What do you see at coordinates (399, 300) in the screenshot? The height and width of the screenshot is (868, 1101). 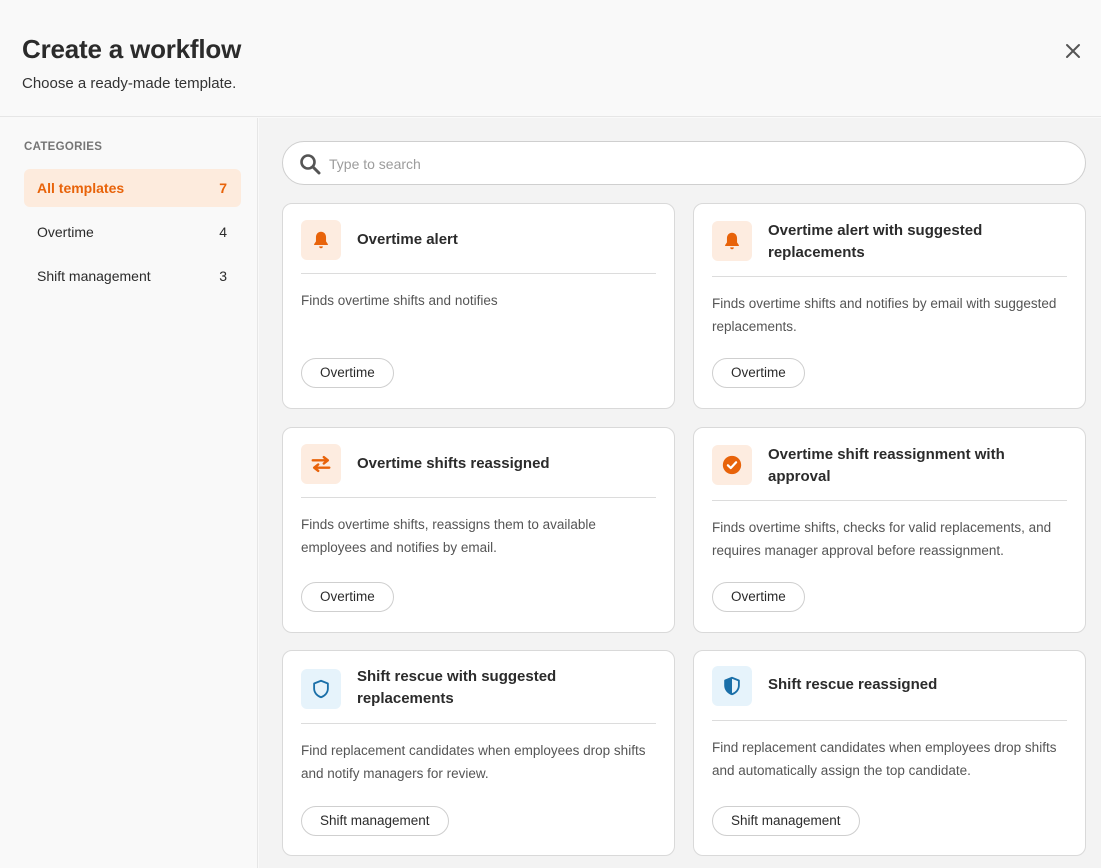 I see `card-description: Finds overtime shifts and notifies` at bounding box center [399, 300].